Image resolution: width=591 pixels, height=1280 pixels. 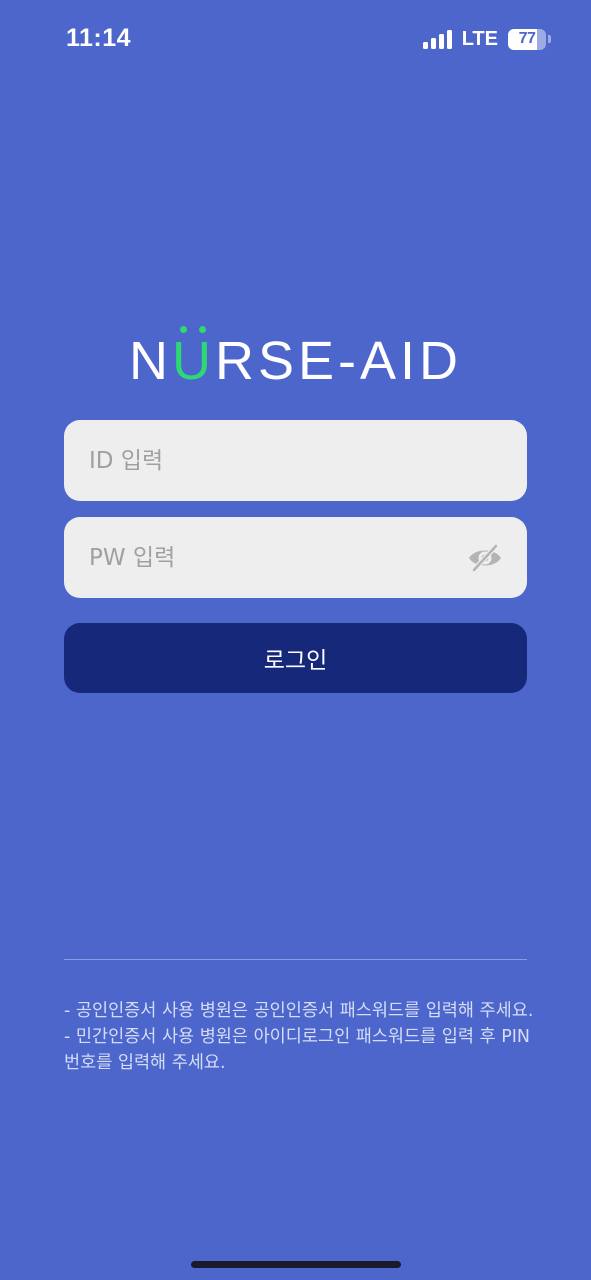 I want to click on password-visibility-toggle, so click(x=485, y=558).